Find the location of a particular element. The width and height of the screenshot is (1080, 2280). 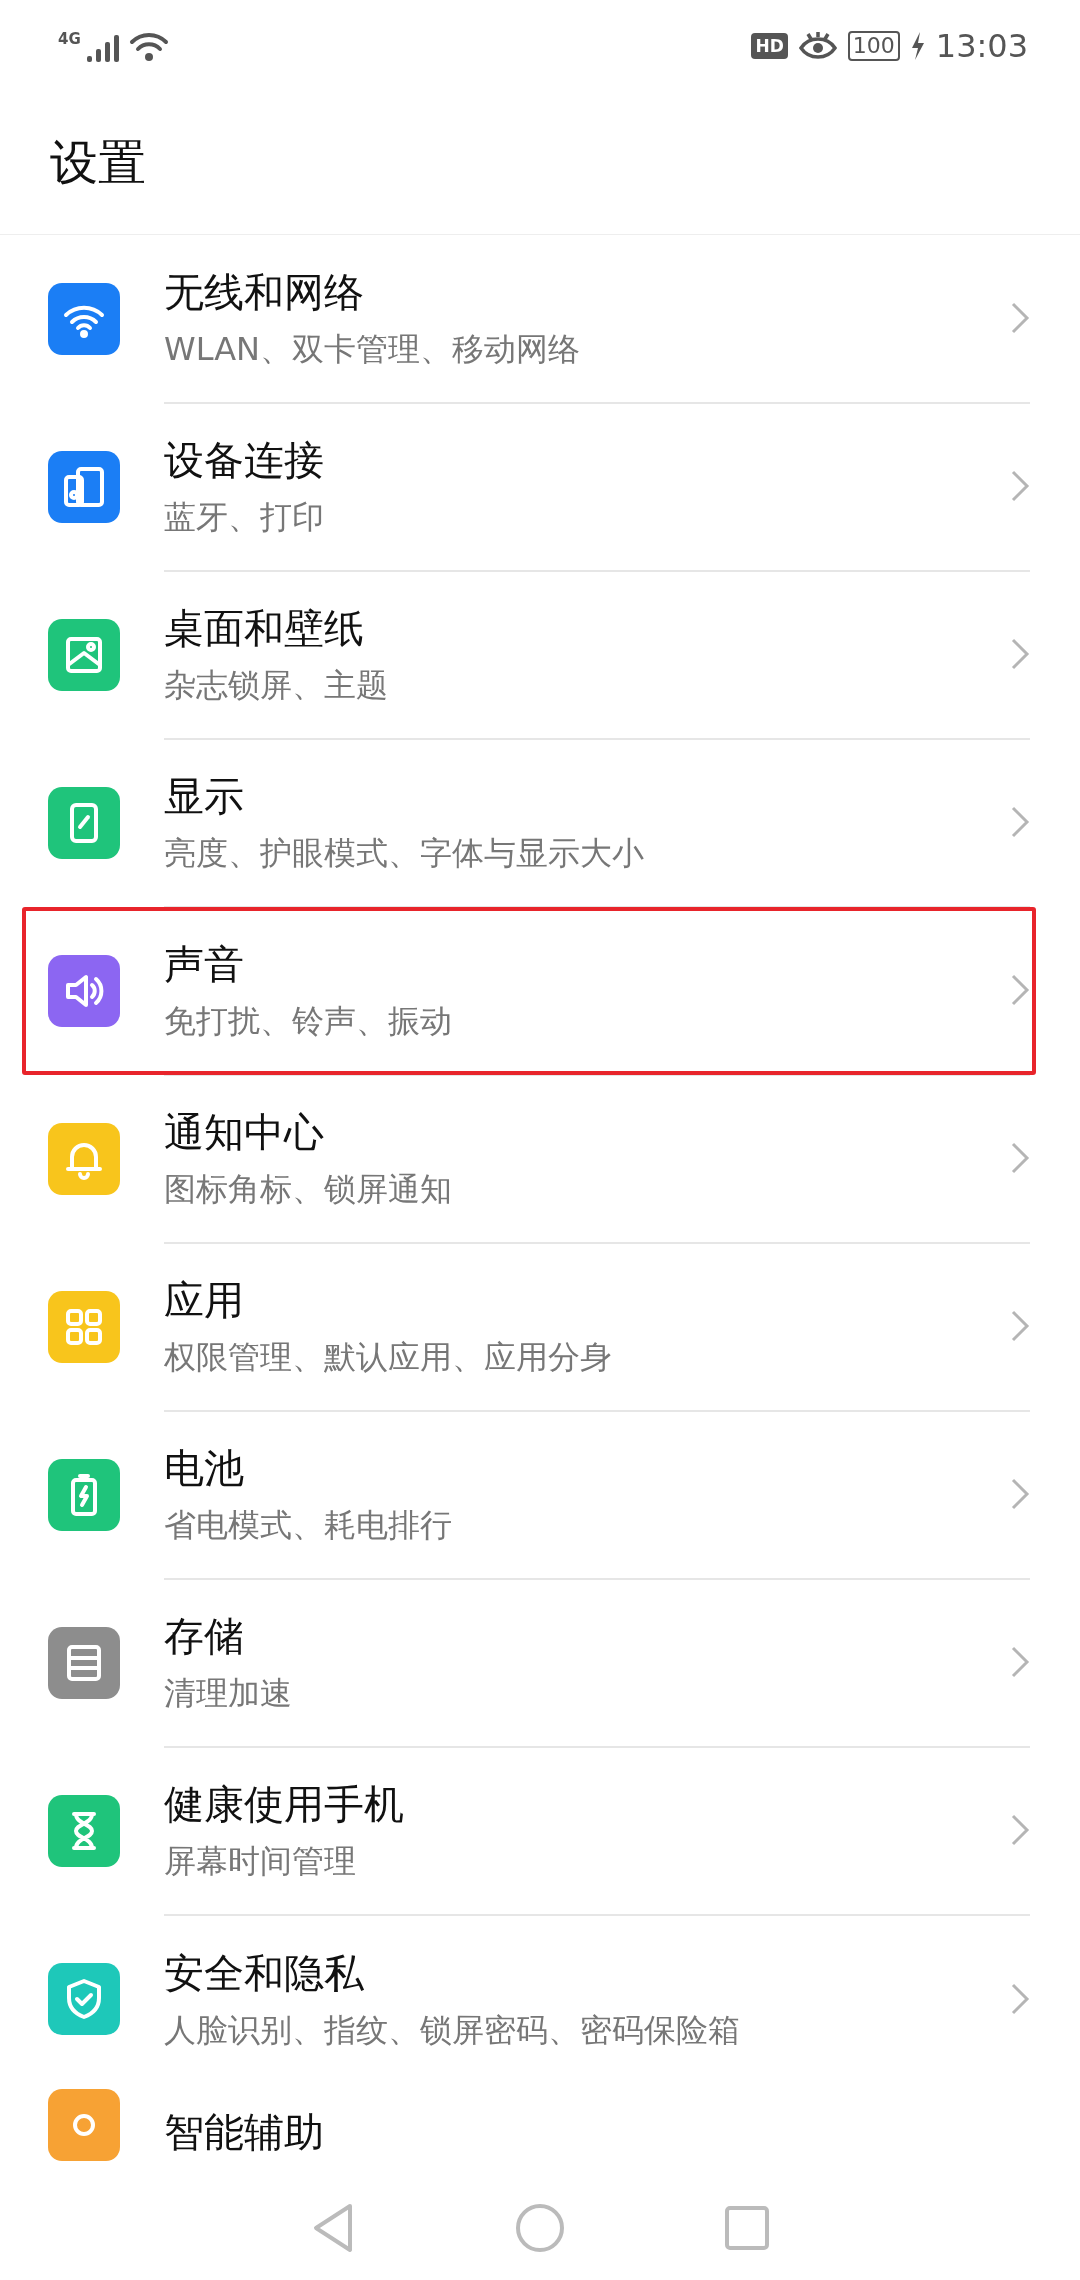

settings-item: 存储 清理加速 is located at coordinates (597, 1663).